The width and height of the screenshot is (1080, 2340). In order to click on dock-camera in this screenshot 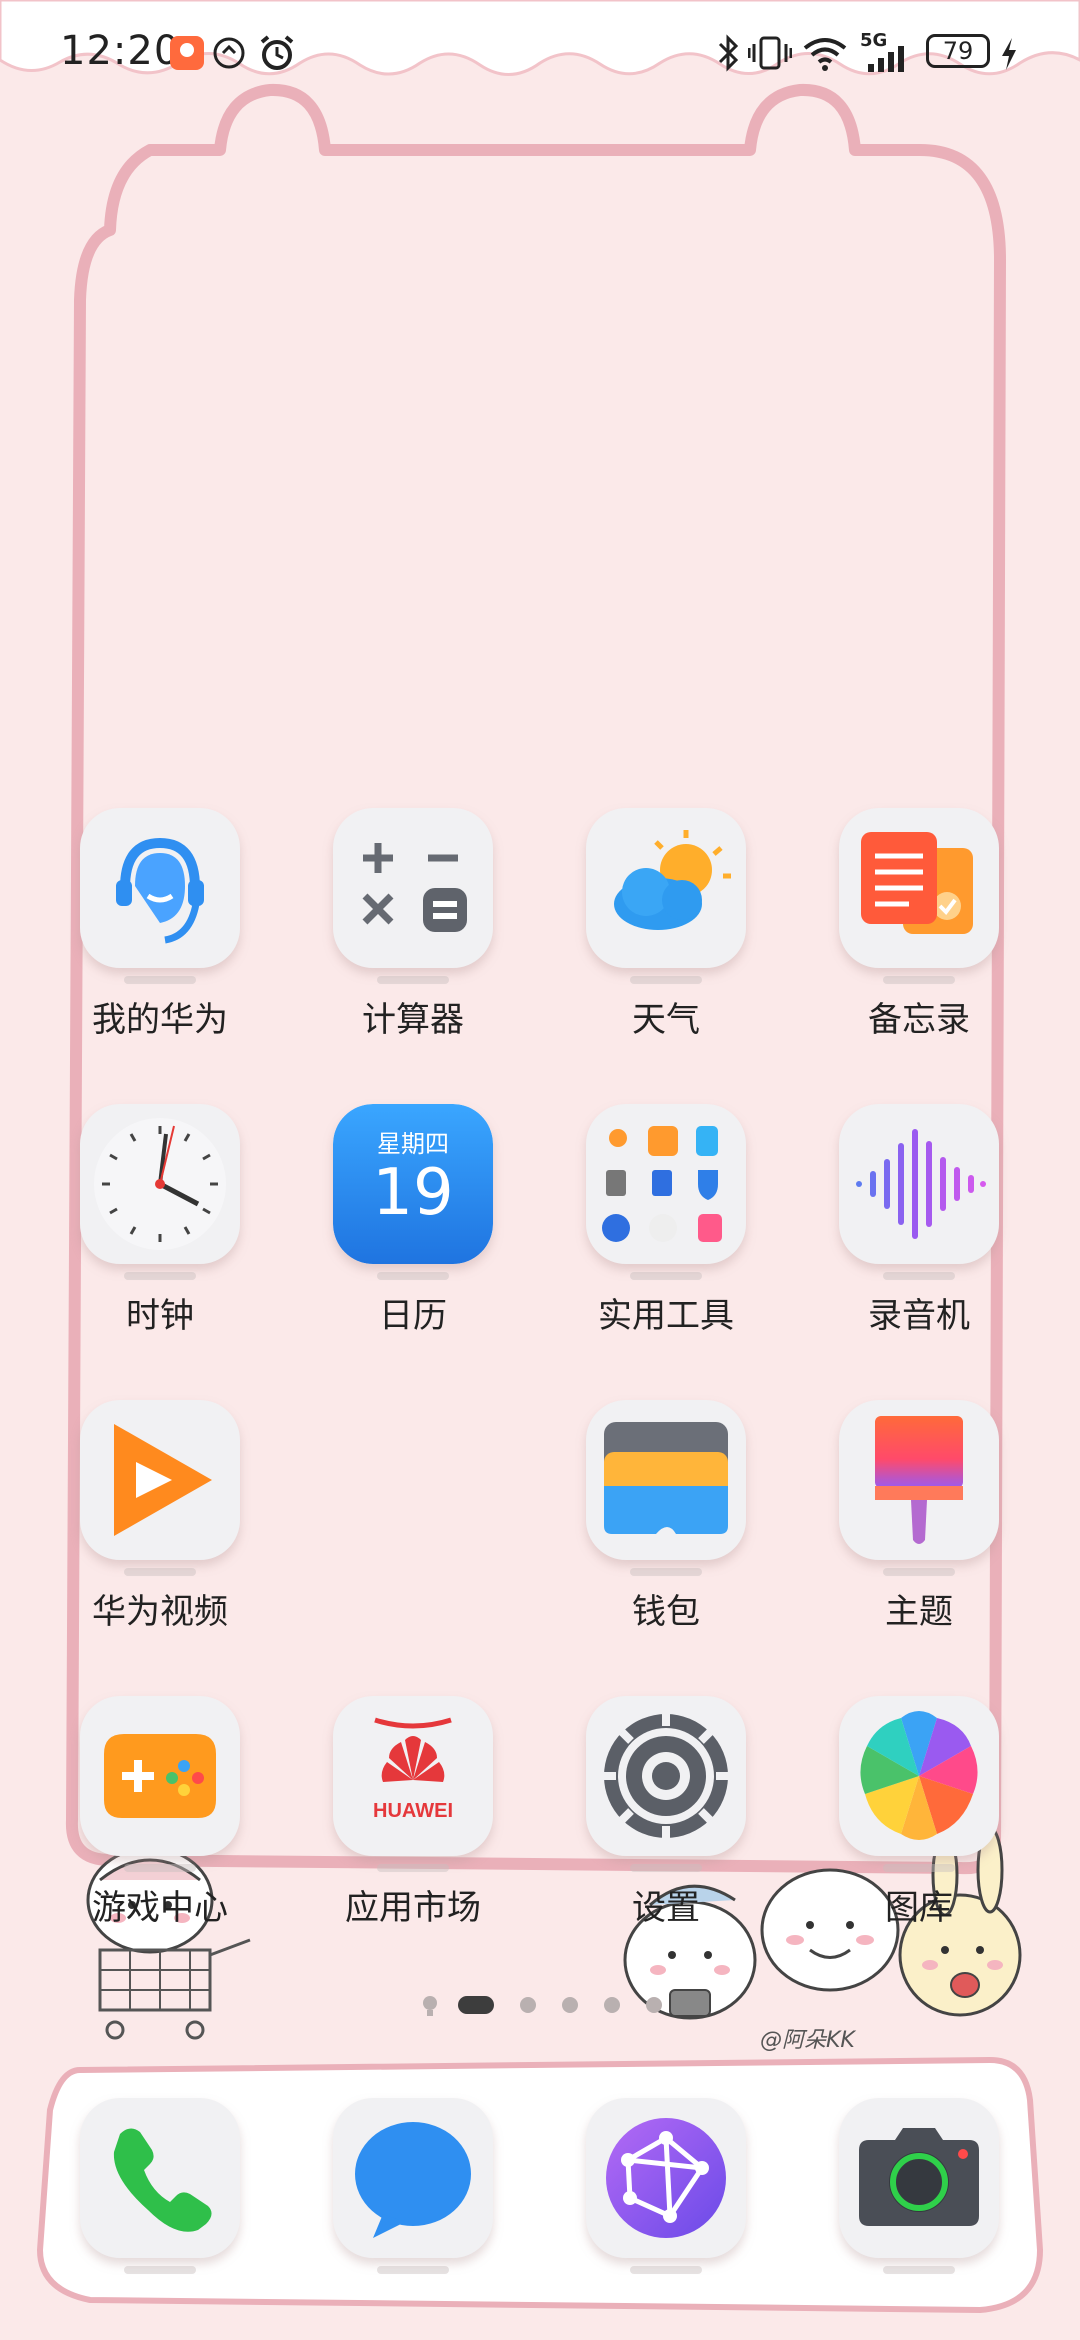, I will do `click(919, 2198)`.